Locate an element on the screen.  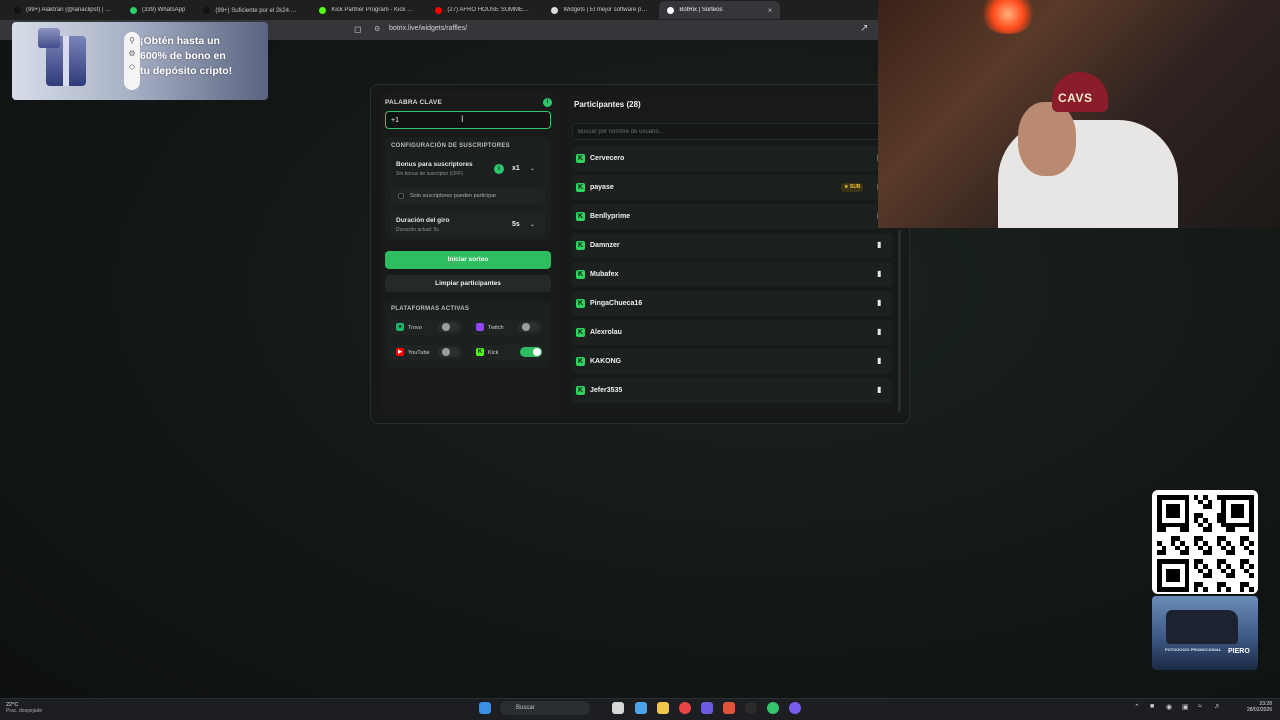
windows-start-icon is located at coordinates (485, 708).